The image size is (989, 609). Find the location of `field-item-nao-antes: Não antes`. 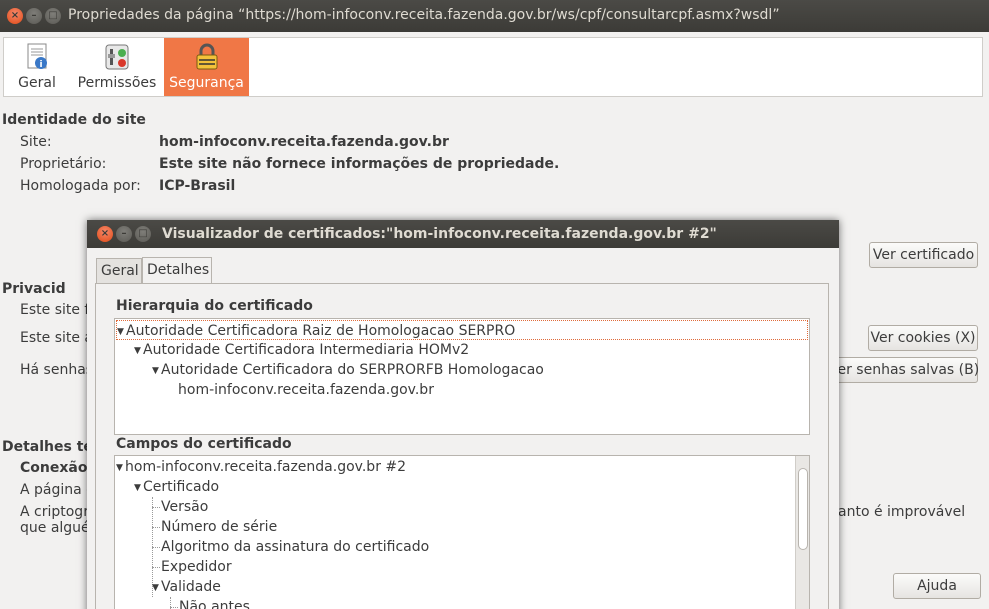

field-item-nao-antes: Não antes is located at coordinates (214, 603).